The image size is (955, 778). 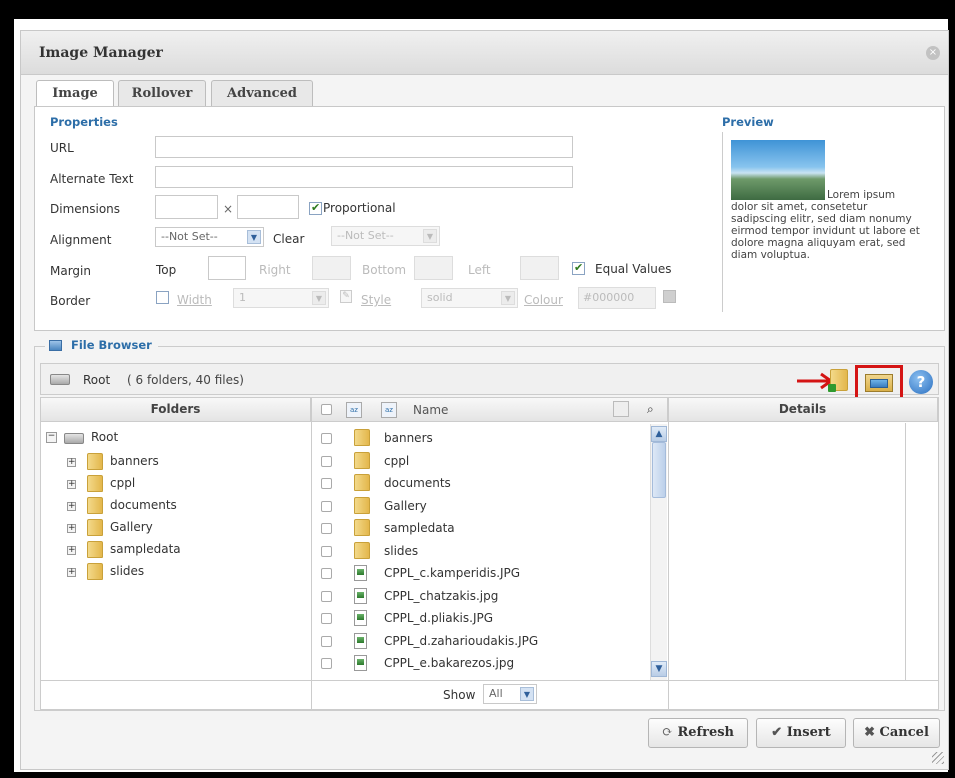 What do you see at coordinates (808, 732) in the screenshot?
I see `insert-label: Insert` at bounding box center [808, 732].